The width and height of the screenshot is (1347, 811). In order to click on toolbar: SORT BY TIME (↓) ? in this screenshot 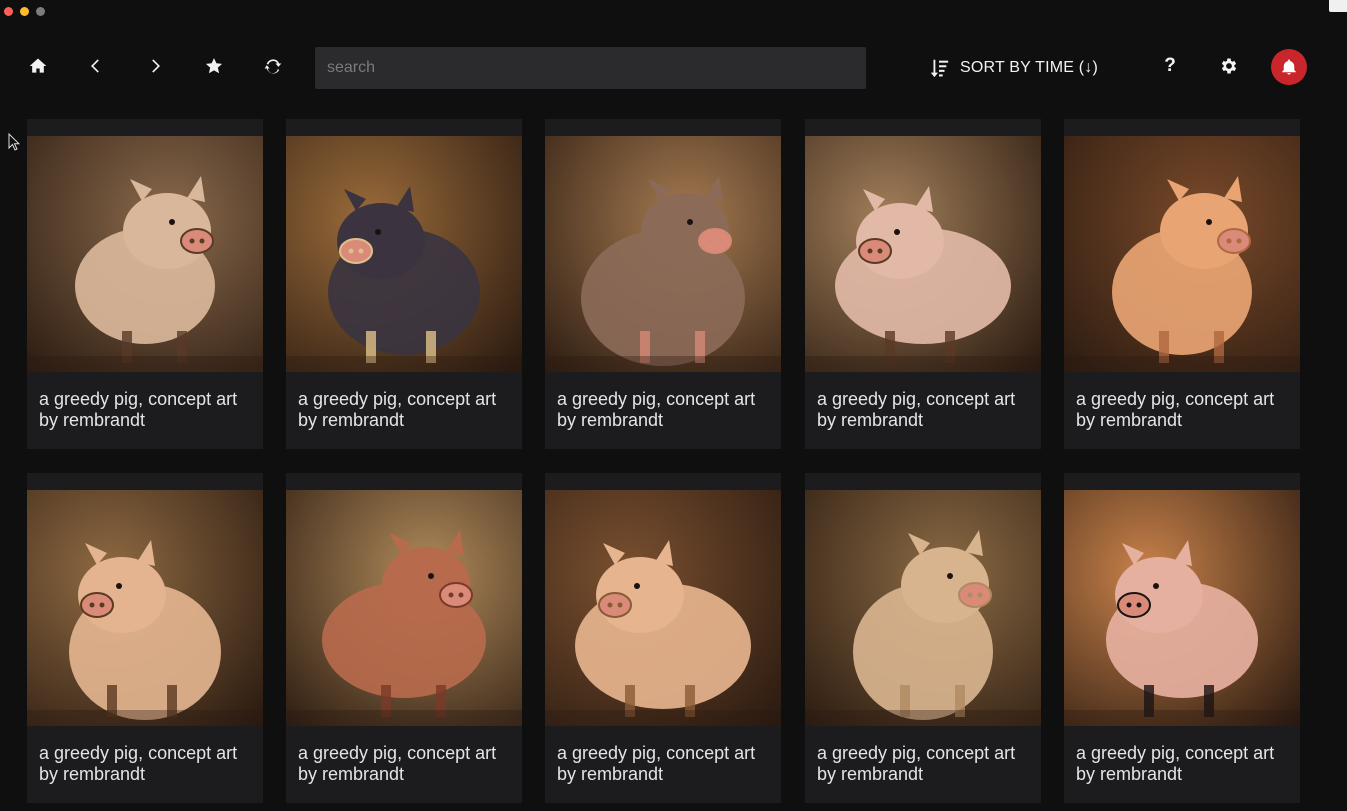, I will do `click(673, 68)`.